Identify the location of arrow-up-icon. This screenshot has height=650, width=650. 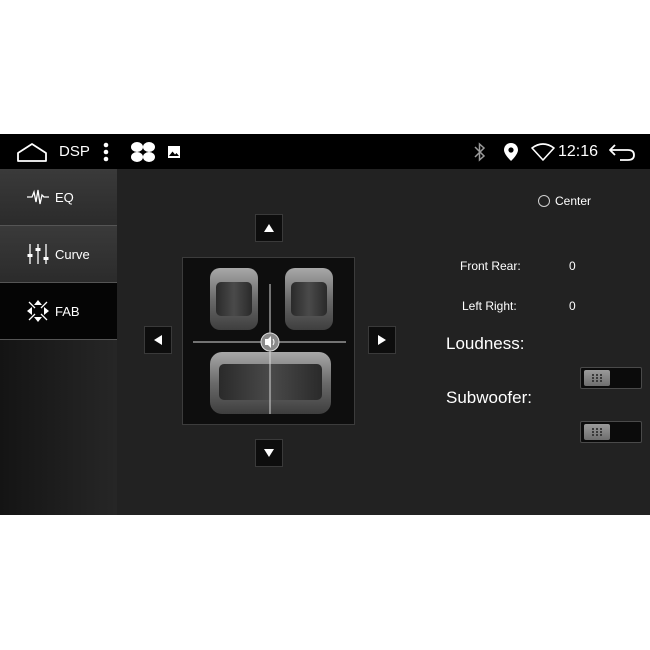
(269, 228).